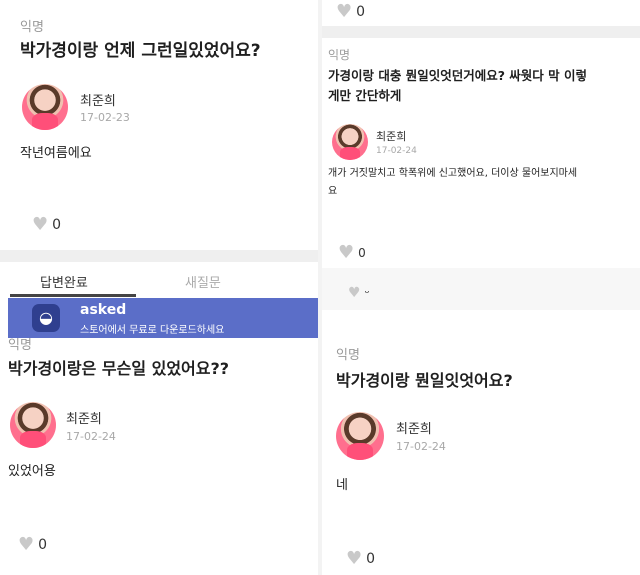  I want to click on answer-text-line1: 개가 거짓말치고 학폭위에 신고했어요, 더이상 물어보지마세, so click(453, 173).